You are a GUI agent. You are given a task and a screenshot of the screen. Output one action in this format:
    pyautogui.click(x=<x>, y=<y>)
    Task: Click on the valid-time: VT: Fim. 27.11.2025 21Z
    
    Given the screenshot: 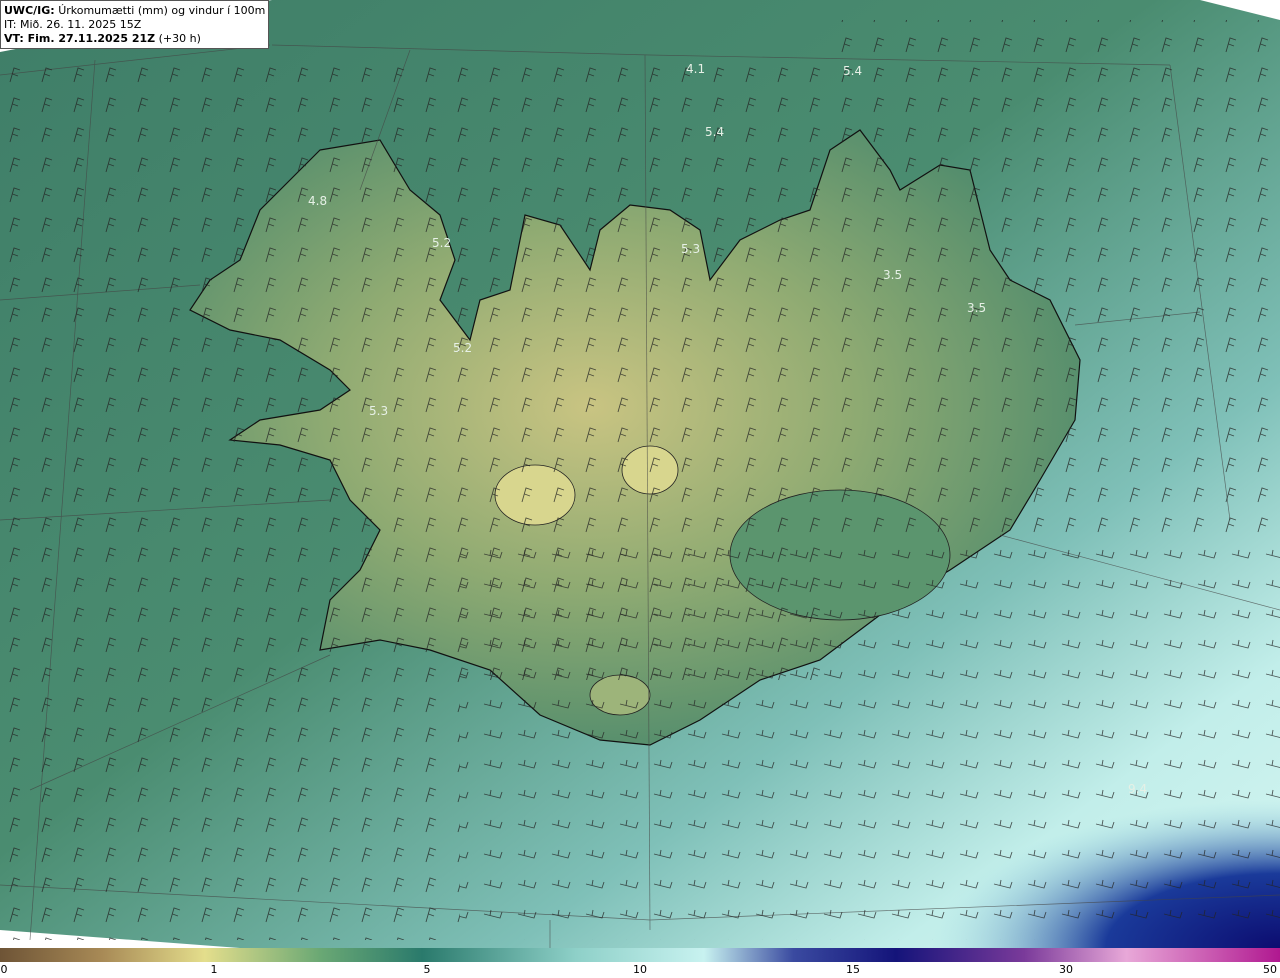 What is the action you would take?
    pyautogui.click(x=80, y=38)
    